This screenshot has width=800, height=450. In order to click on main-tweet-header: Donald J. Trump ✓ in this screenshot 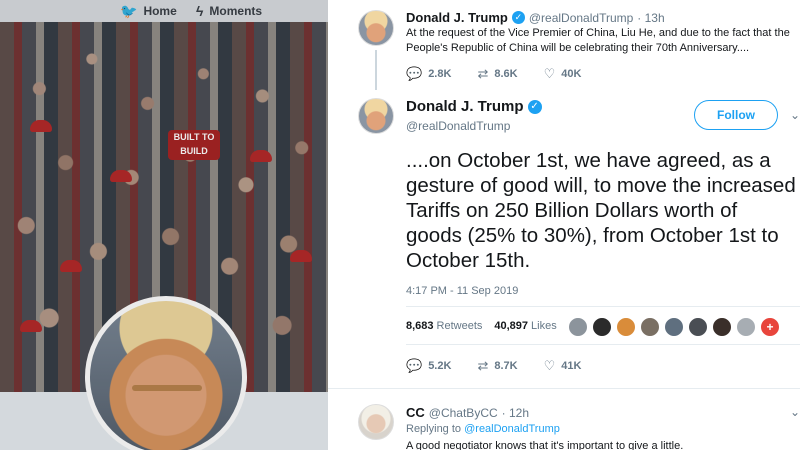, I will do `click(474, 106)`.